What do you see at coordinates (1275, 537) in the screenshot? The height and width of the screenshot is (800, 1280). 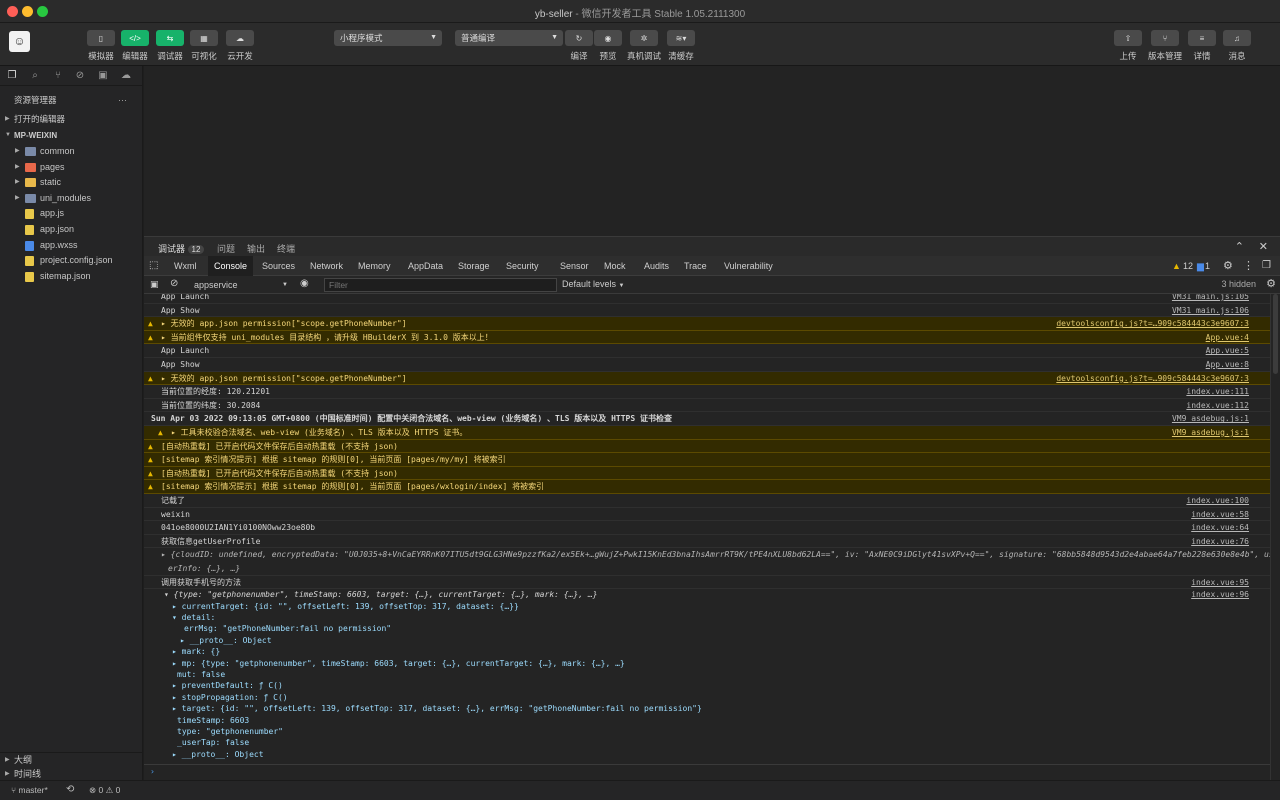 I see `console-scrollbar` at bounding box center [1275, 537].